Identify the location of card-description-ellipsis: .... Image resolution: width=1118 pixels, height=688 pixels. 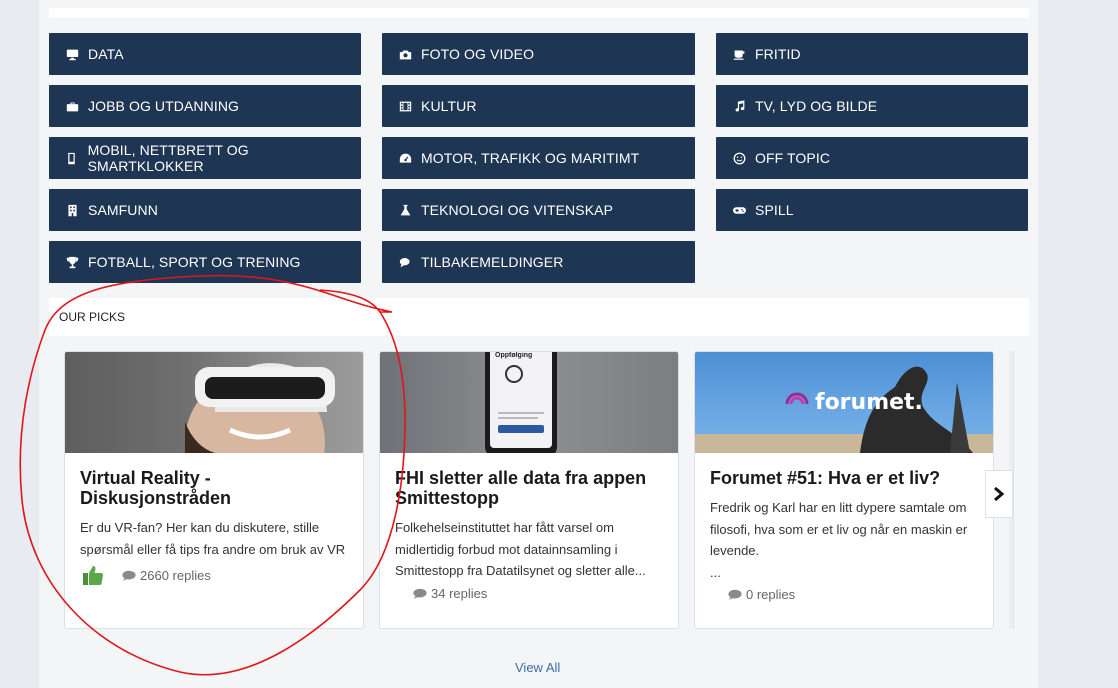
(715, 572).